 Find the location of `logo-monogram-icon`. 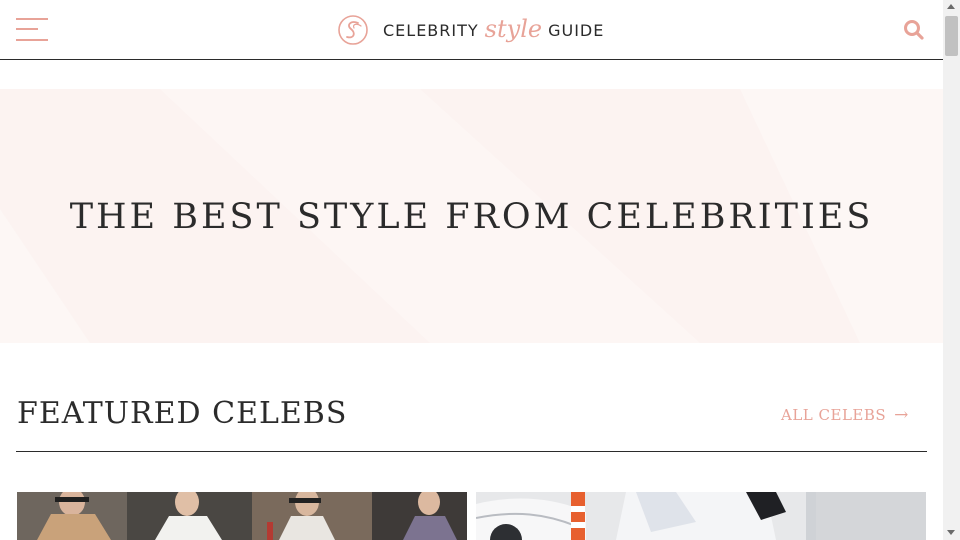

logo-monogram-icon is located at coordinates (353, 30).